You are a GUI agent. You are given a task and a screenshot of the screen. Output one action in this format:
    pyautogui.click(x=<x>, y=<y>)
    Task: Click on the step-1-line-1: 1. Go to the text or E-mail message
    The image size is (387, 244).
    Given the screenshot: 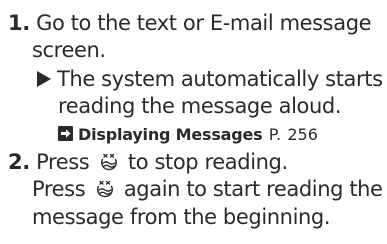 What is the action you would take?
    pyautogui.click(x=190, y=23)
    